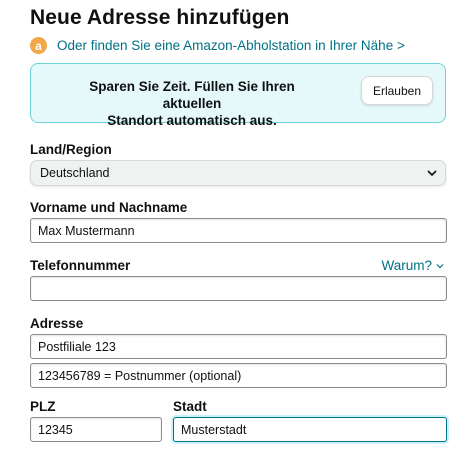  What do you see at coordinates (43, 406) in the screenshot?
I see `zip-label: PLZ` at bounding box center [43, 406].